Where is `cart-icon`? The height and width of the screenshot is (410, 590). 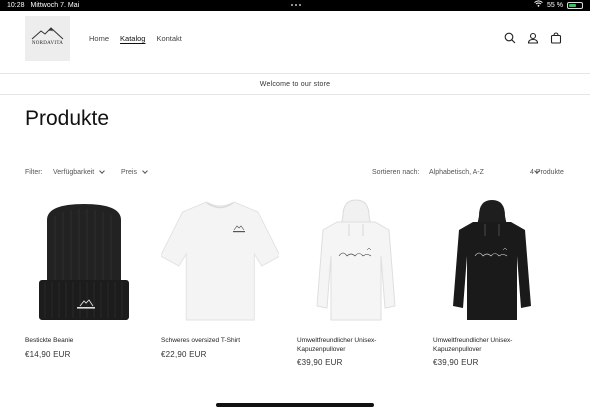 cart-icon is located at coordinates (556, 37).